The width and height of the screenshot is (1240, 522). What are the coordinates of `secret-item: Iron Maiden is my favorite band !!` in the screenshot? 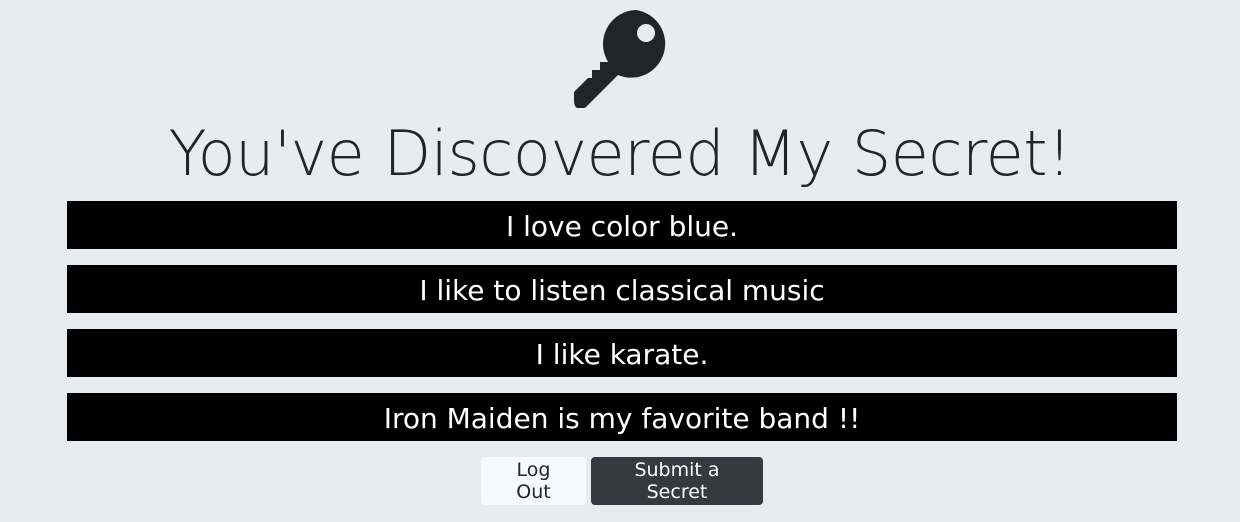 It's located at (622, 417).